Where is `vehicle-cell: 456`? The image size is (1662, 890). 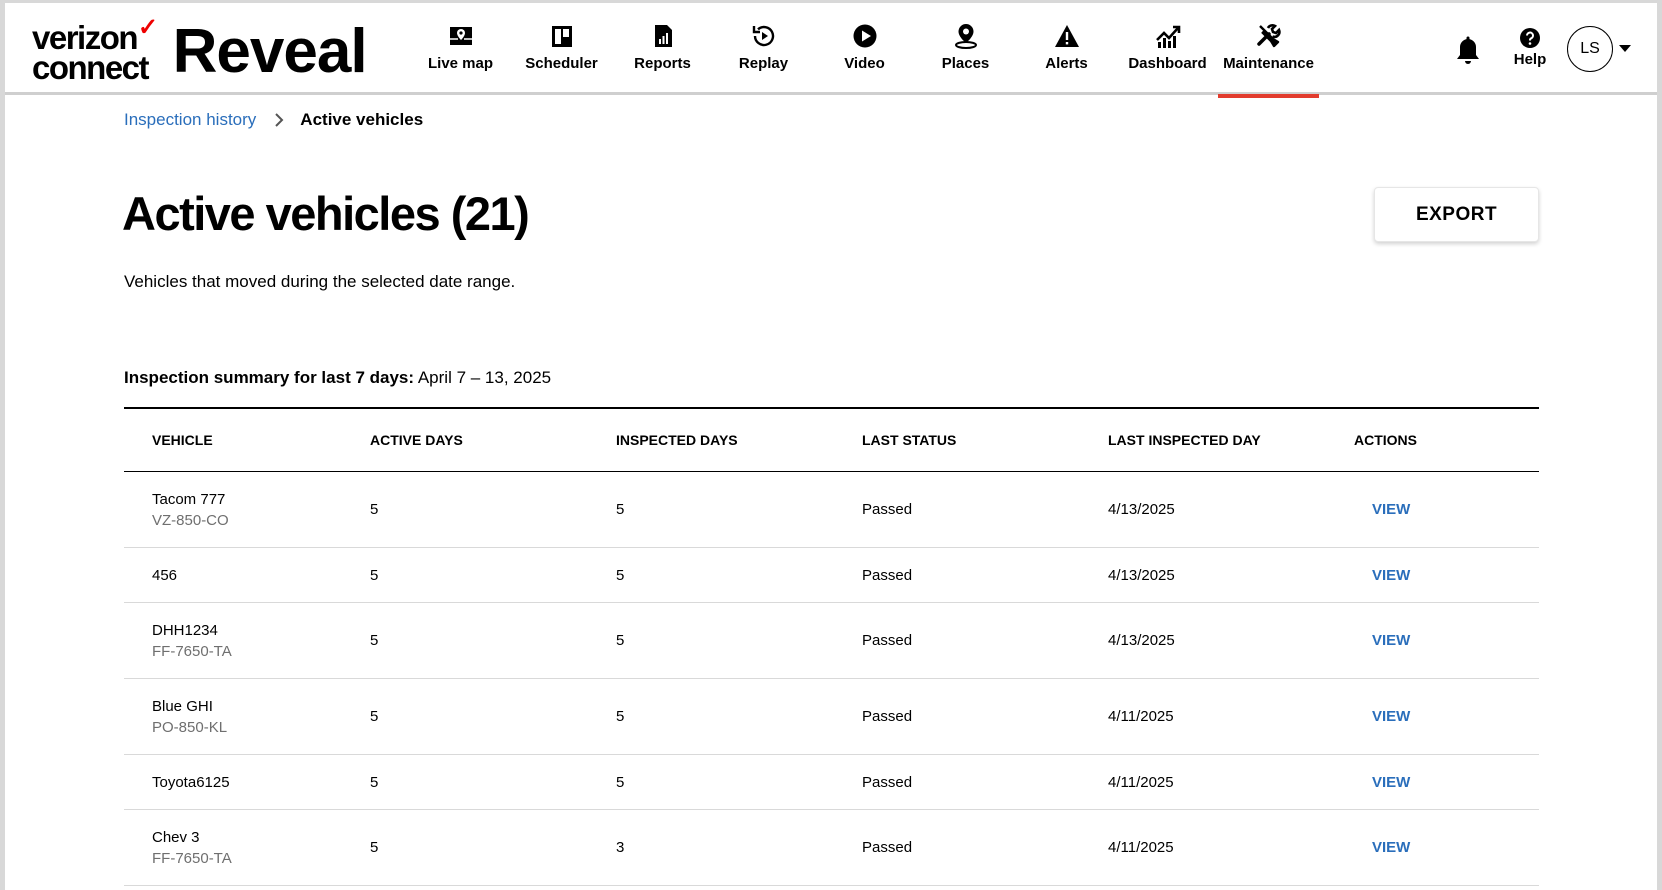 vehicle-cell: 456 is located at coordinates (247, 575).